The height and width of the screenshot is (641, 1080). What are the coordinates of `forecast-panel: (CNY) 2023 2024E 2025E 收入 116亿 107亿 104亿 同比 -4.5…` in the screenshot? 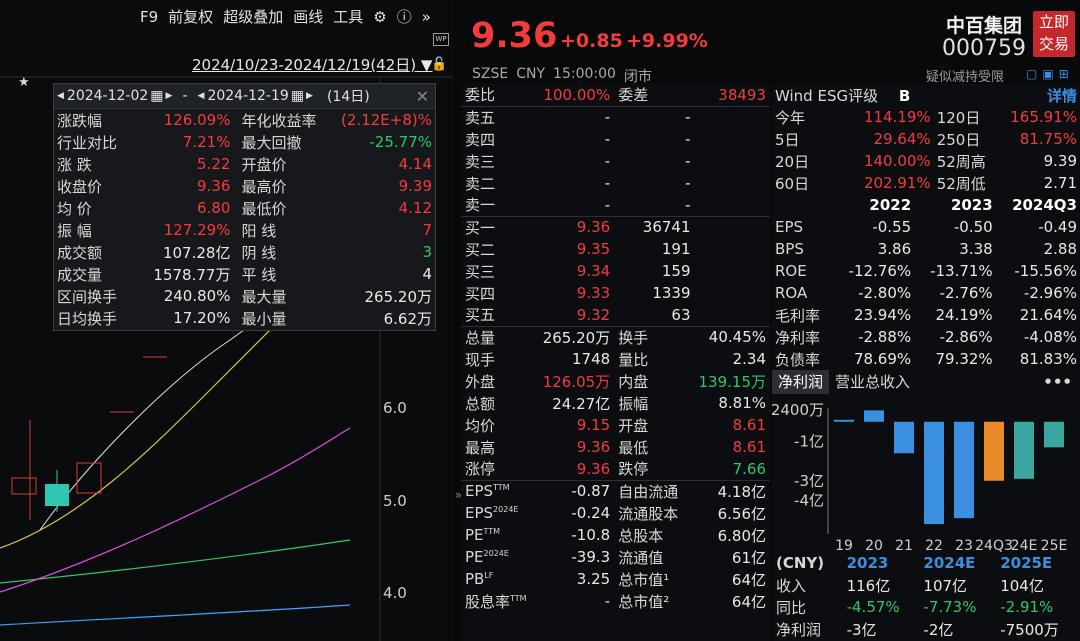 It's located at (926, 596).